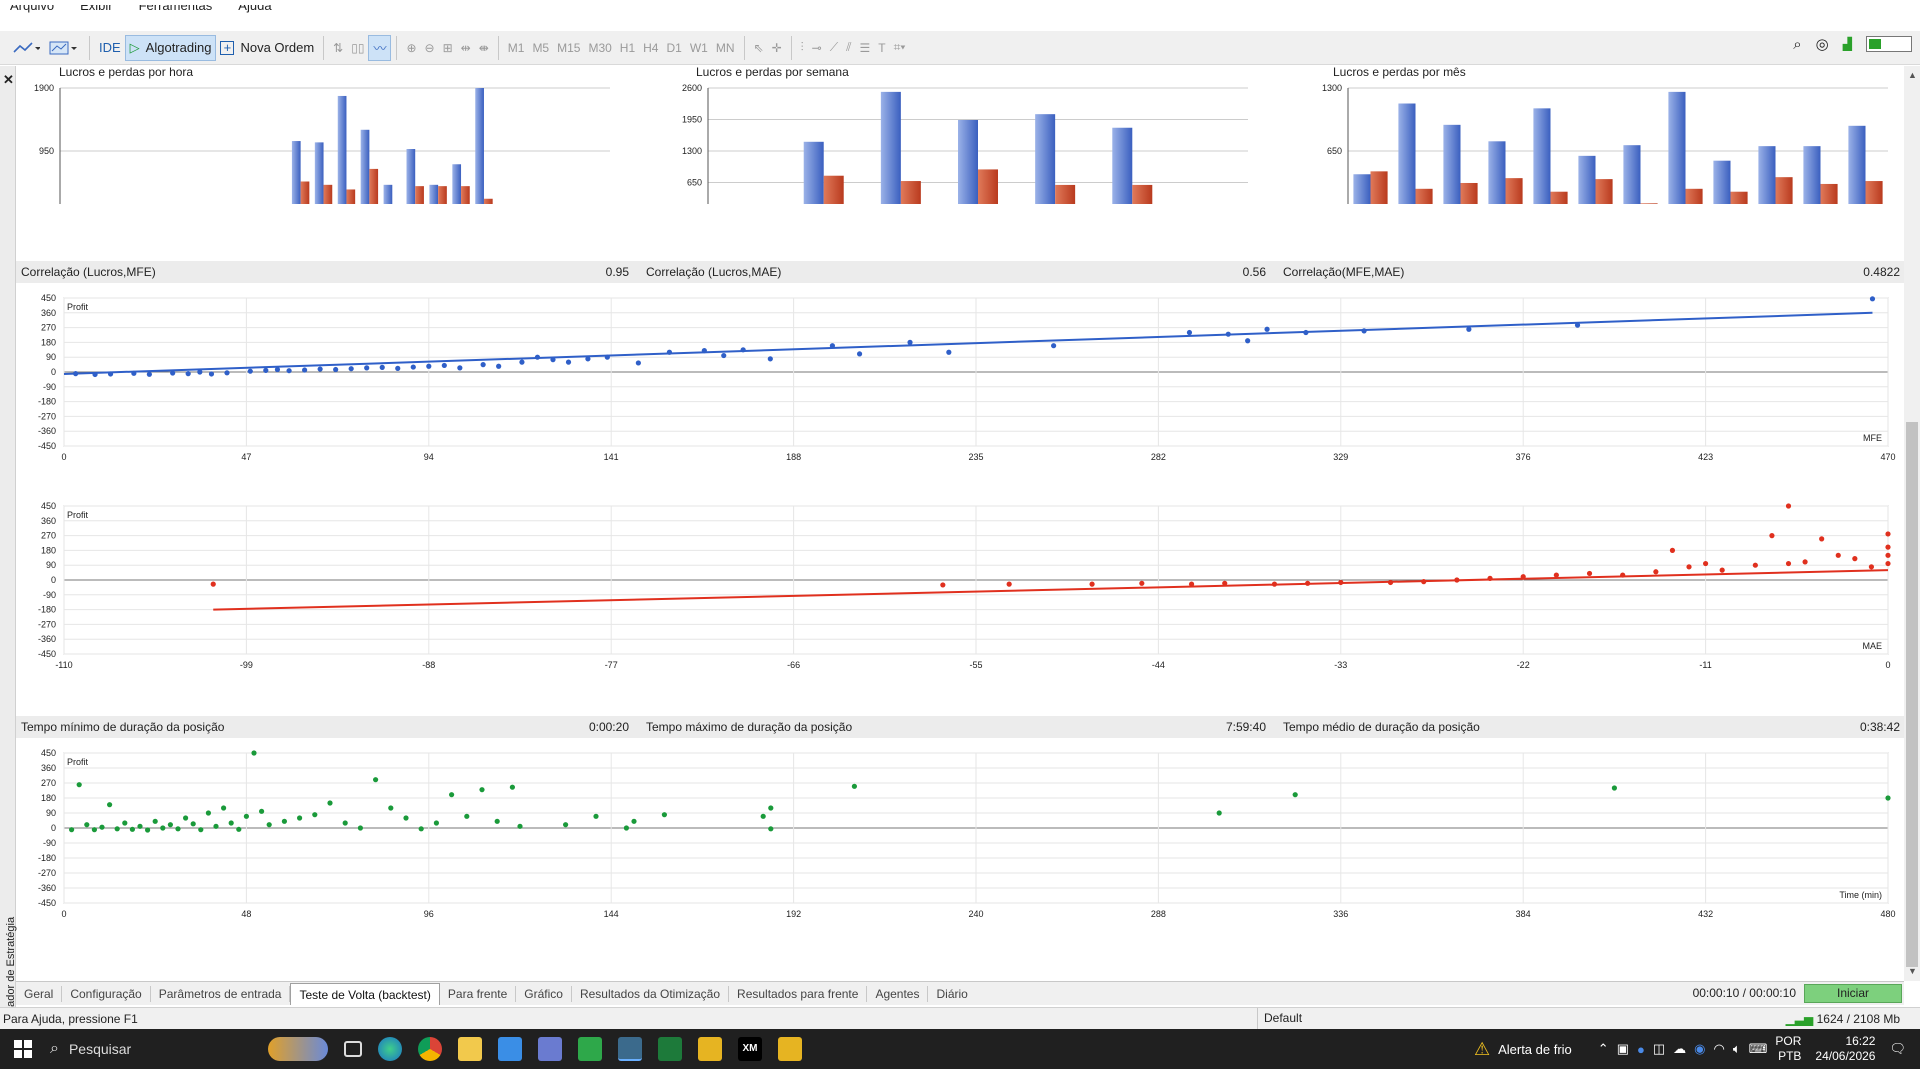 The height and width of the screenshot is (1069, 1920). Describe the element at coordinates (1797, 44) in the screenshot. I see `search-icon: ⌕` at that location.